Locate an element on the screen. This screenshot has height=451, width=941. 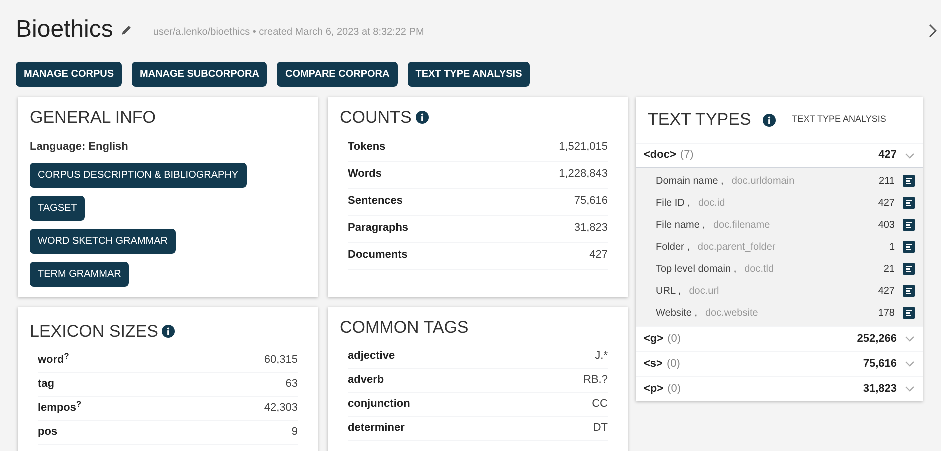
attribute-name: doc.url is located at coordinates (704, 291).